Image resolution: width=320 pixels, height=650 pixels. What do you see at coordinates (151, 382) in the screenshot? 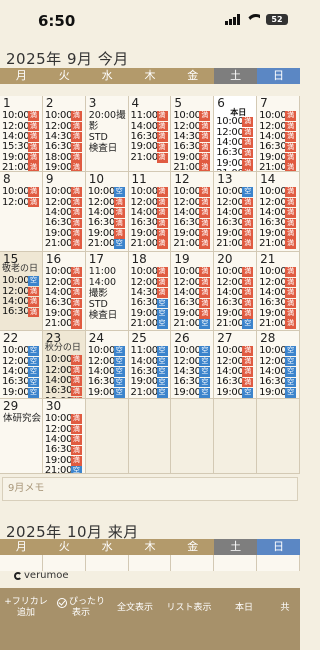
I see `time-slot: 19:00 空` at bounding box center [151, 382].